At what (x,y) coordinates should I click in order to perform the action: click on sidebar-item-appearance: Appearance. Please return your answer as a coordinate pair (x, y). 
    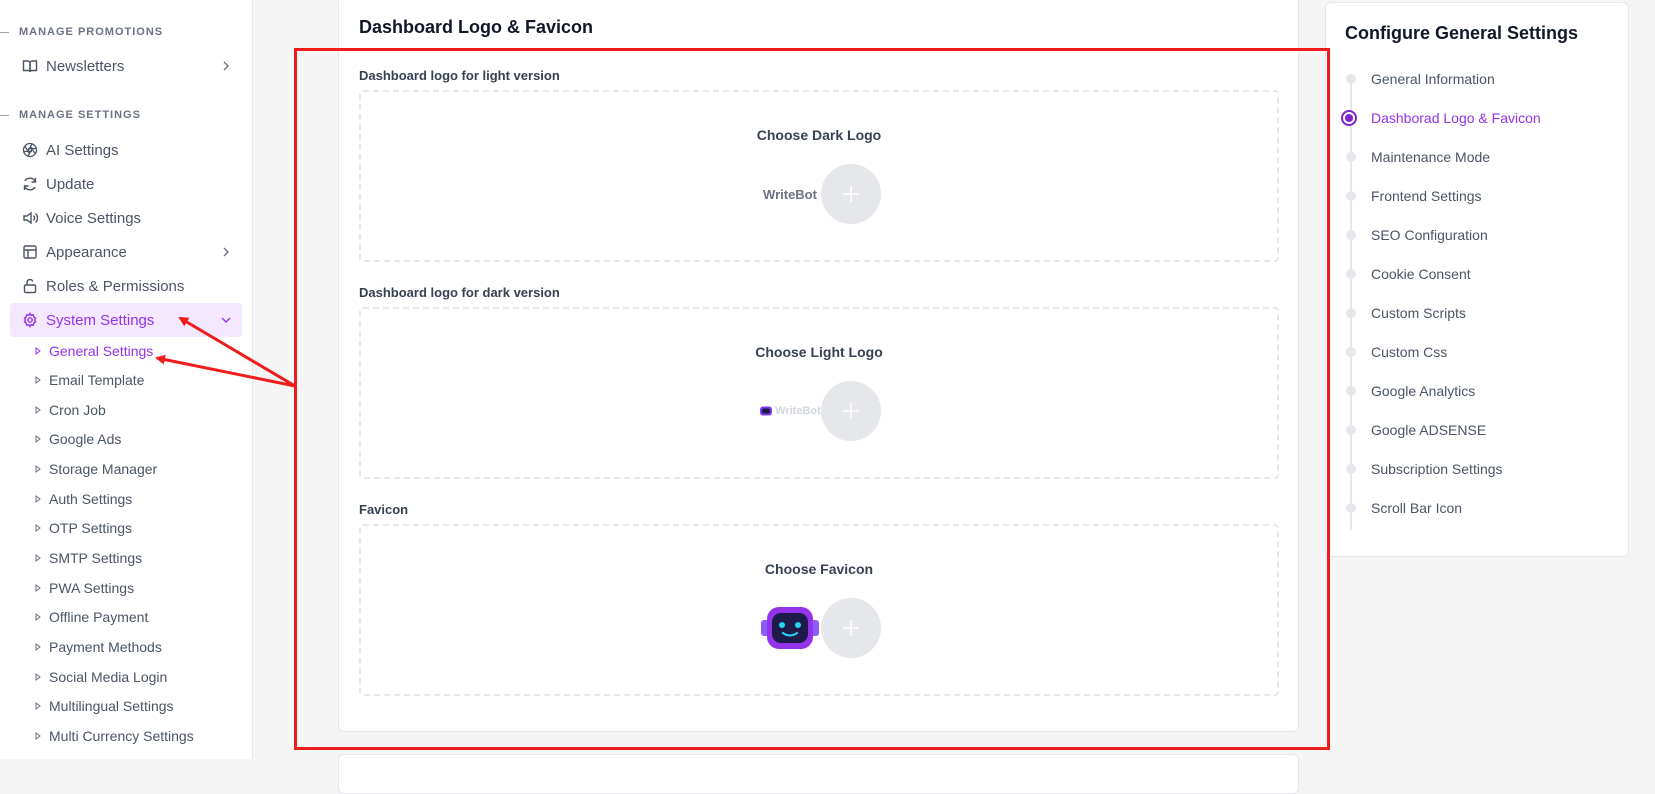
    Looking at the image, I should click on (126, 252).